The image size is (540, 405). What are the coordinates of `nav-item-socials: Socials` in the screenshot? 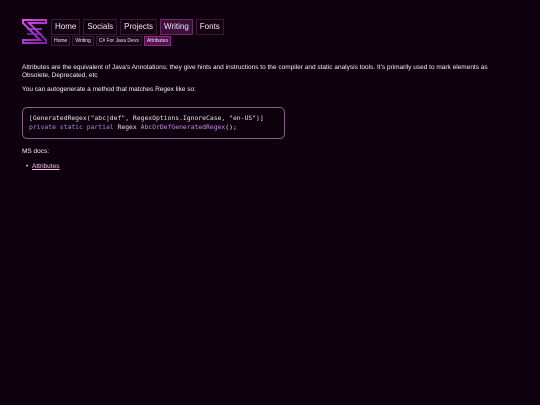 It's located at (100, 27).